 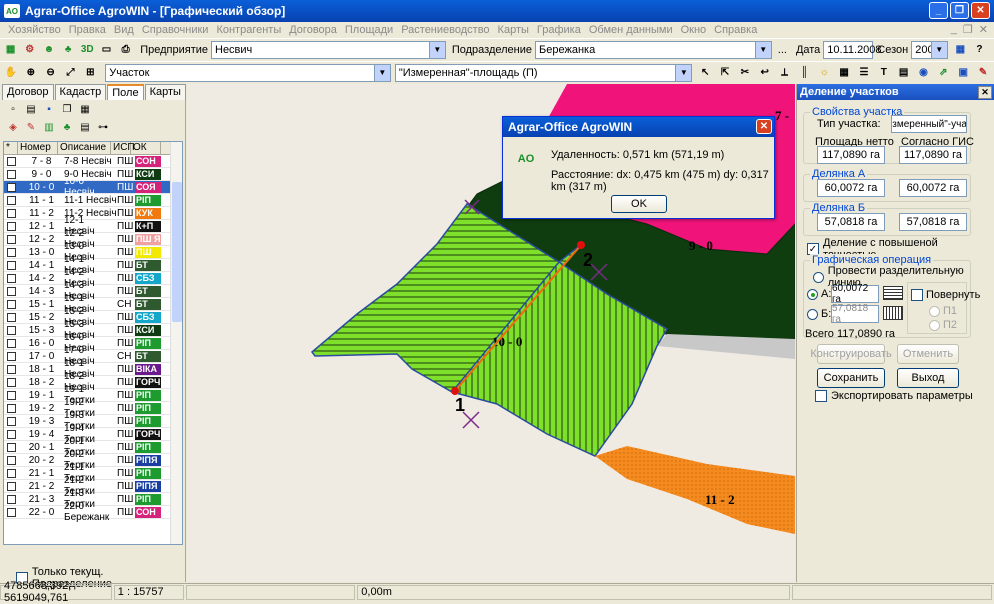 I want to click on close-button: ✕, so click(x=980, y=10).